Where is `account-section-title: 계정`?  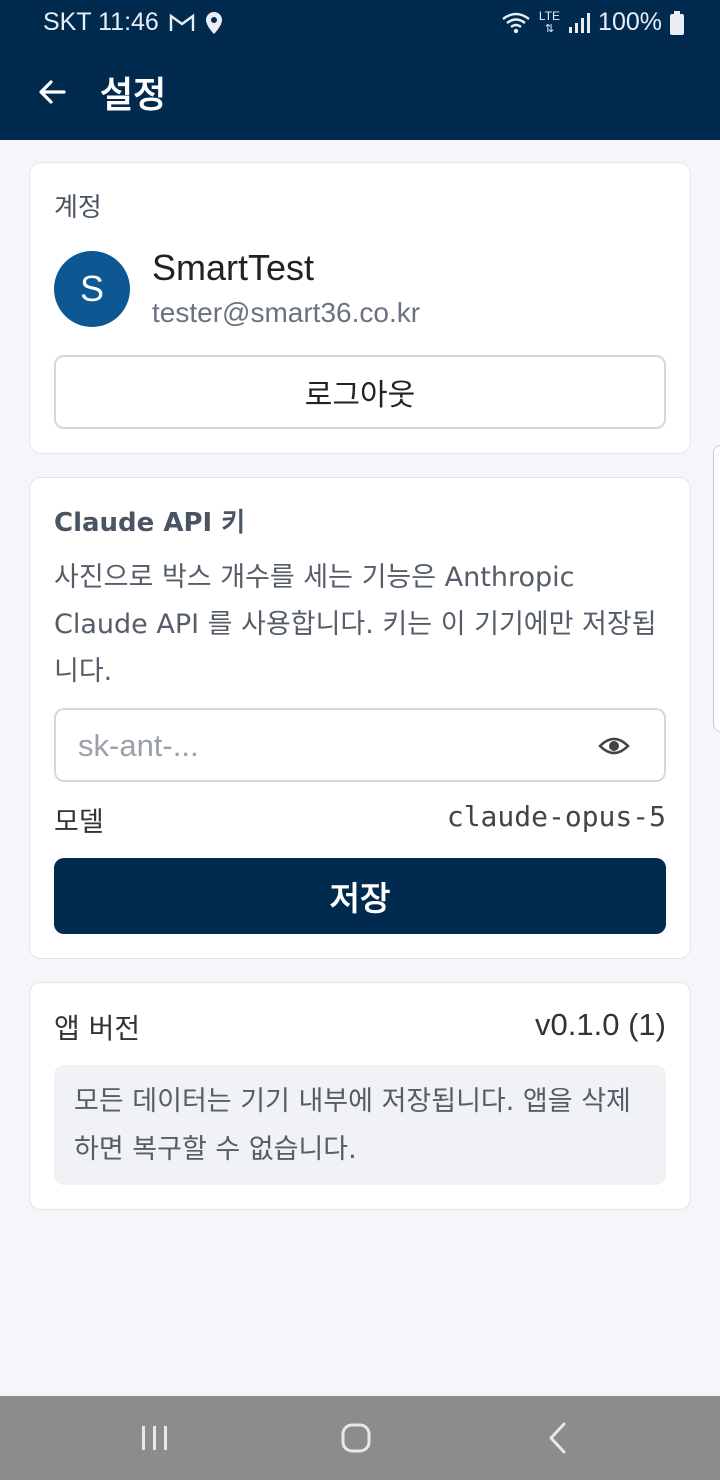 account-section-title: 계정 is located at coordinates (78, 208).